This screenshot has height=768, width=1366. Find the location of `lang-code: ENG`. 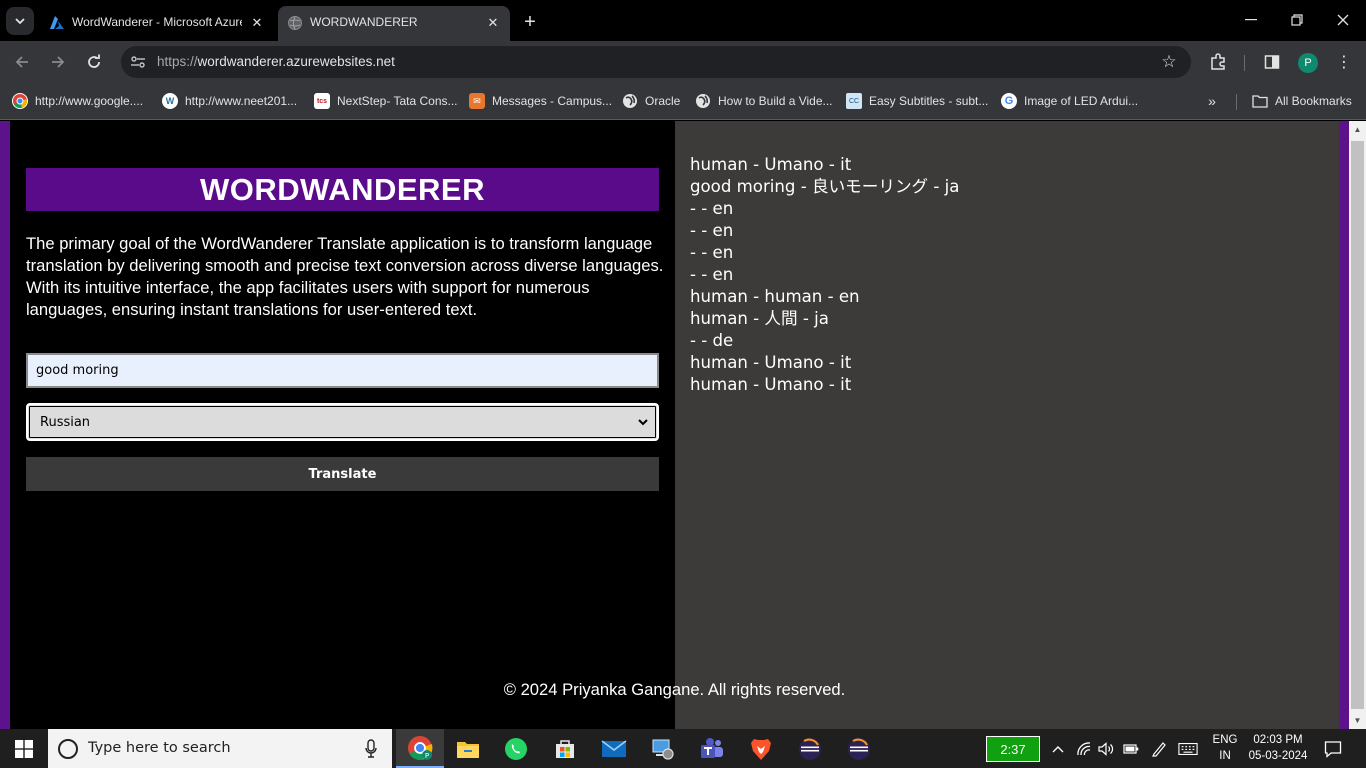

lang-code: ENG is located at coordinates (1225, 740).